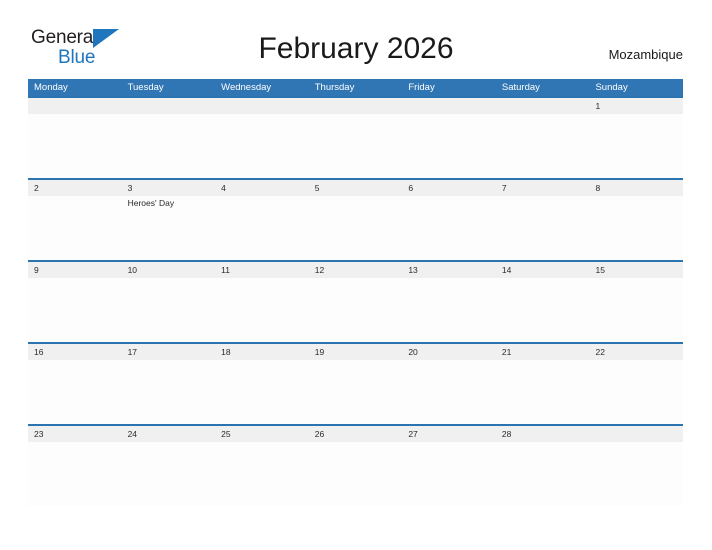  What do you see at coordinates (449, 434) in the screenshot?
I see `day-number: 27` at bounding box center [449, 434].